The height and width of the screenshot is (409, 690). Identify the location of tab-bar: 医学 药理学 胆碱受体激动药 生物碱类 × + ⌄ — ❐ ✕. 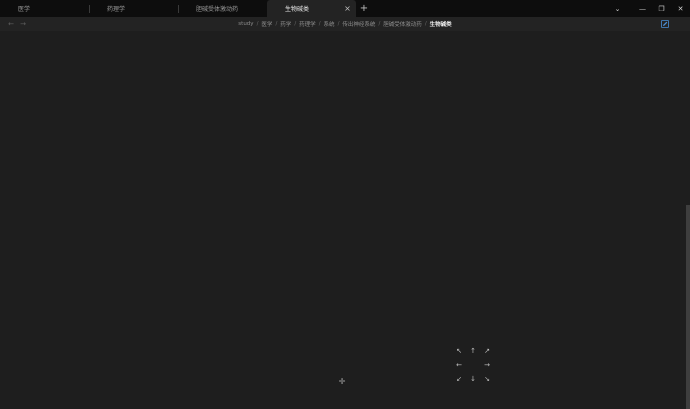
(345, 8).